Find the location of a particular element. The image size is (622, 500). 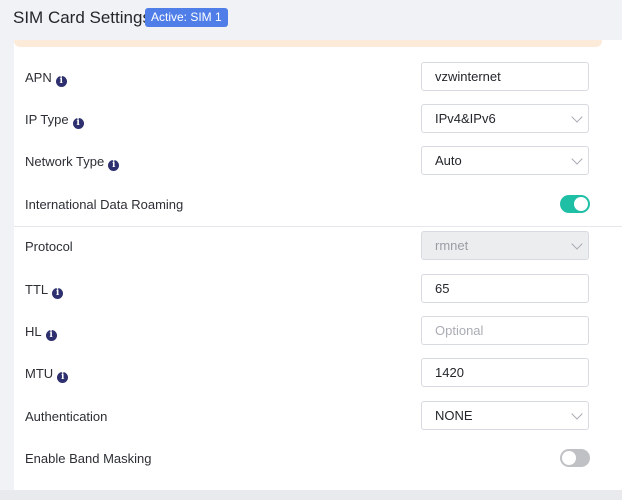

page-header: SIM Card Settings Active: SIM 1 is located at coordinates (311, 20).